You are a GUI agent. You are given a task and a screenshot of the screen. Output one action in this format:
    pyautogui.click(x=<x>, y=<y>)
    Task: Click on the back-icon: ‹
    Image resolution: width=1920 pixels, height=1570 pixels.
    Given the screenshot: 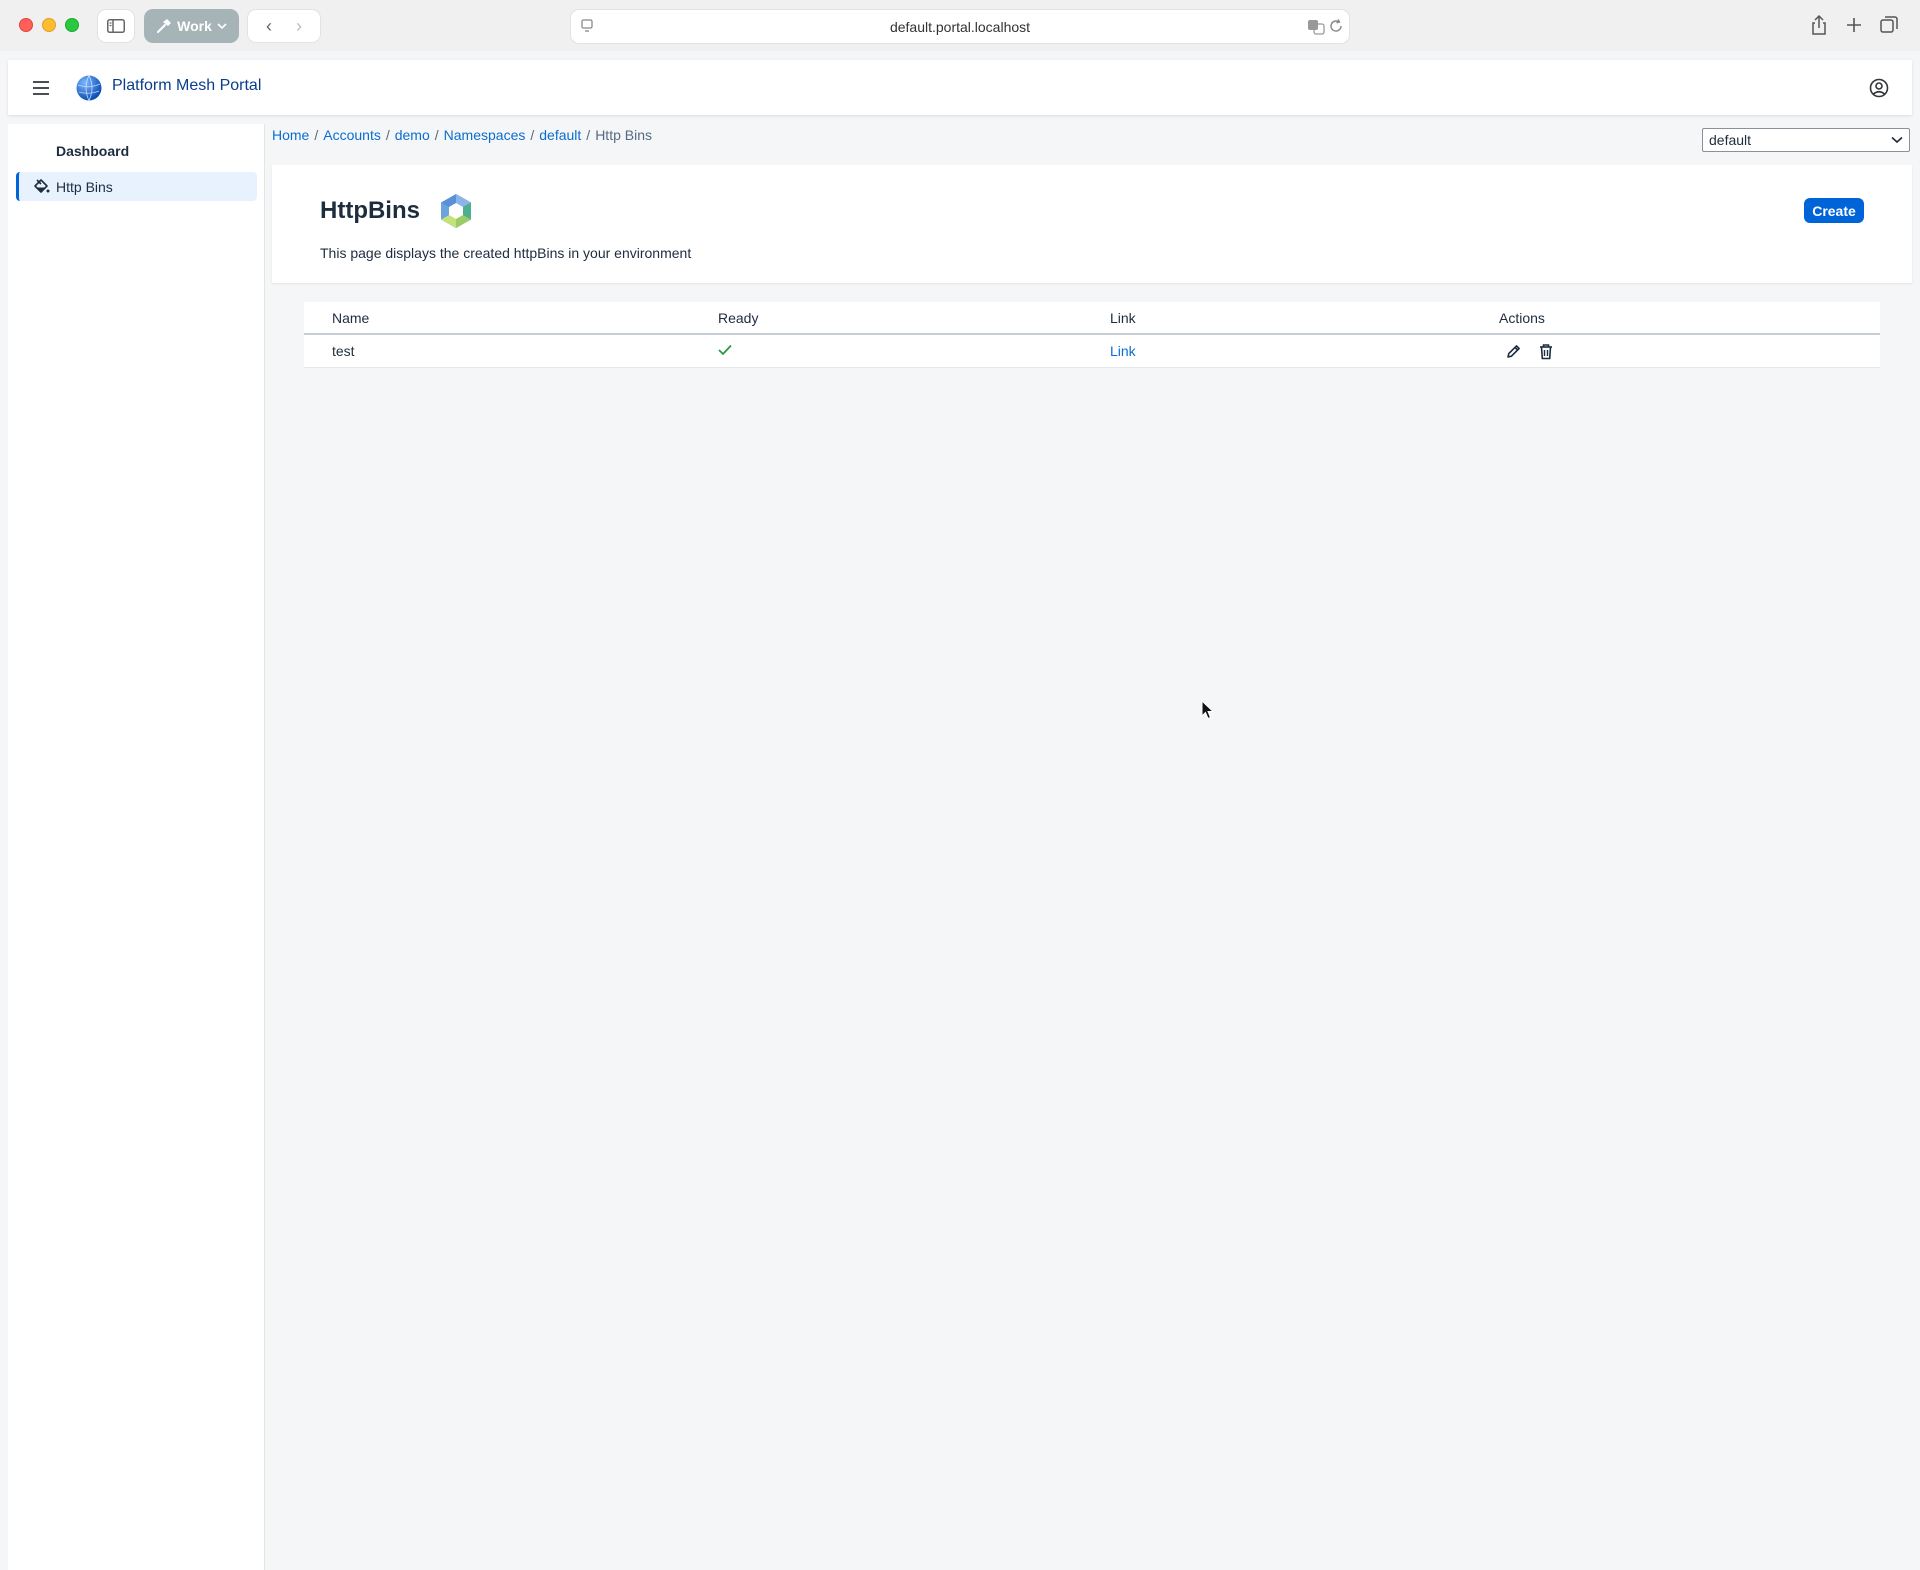 What is the action you would take?
    pyautogui.click(x=269, y=26)
    